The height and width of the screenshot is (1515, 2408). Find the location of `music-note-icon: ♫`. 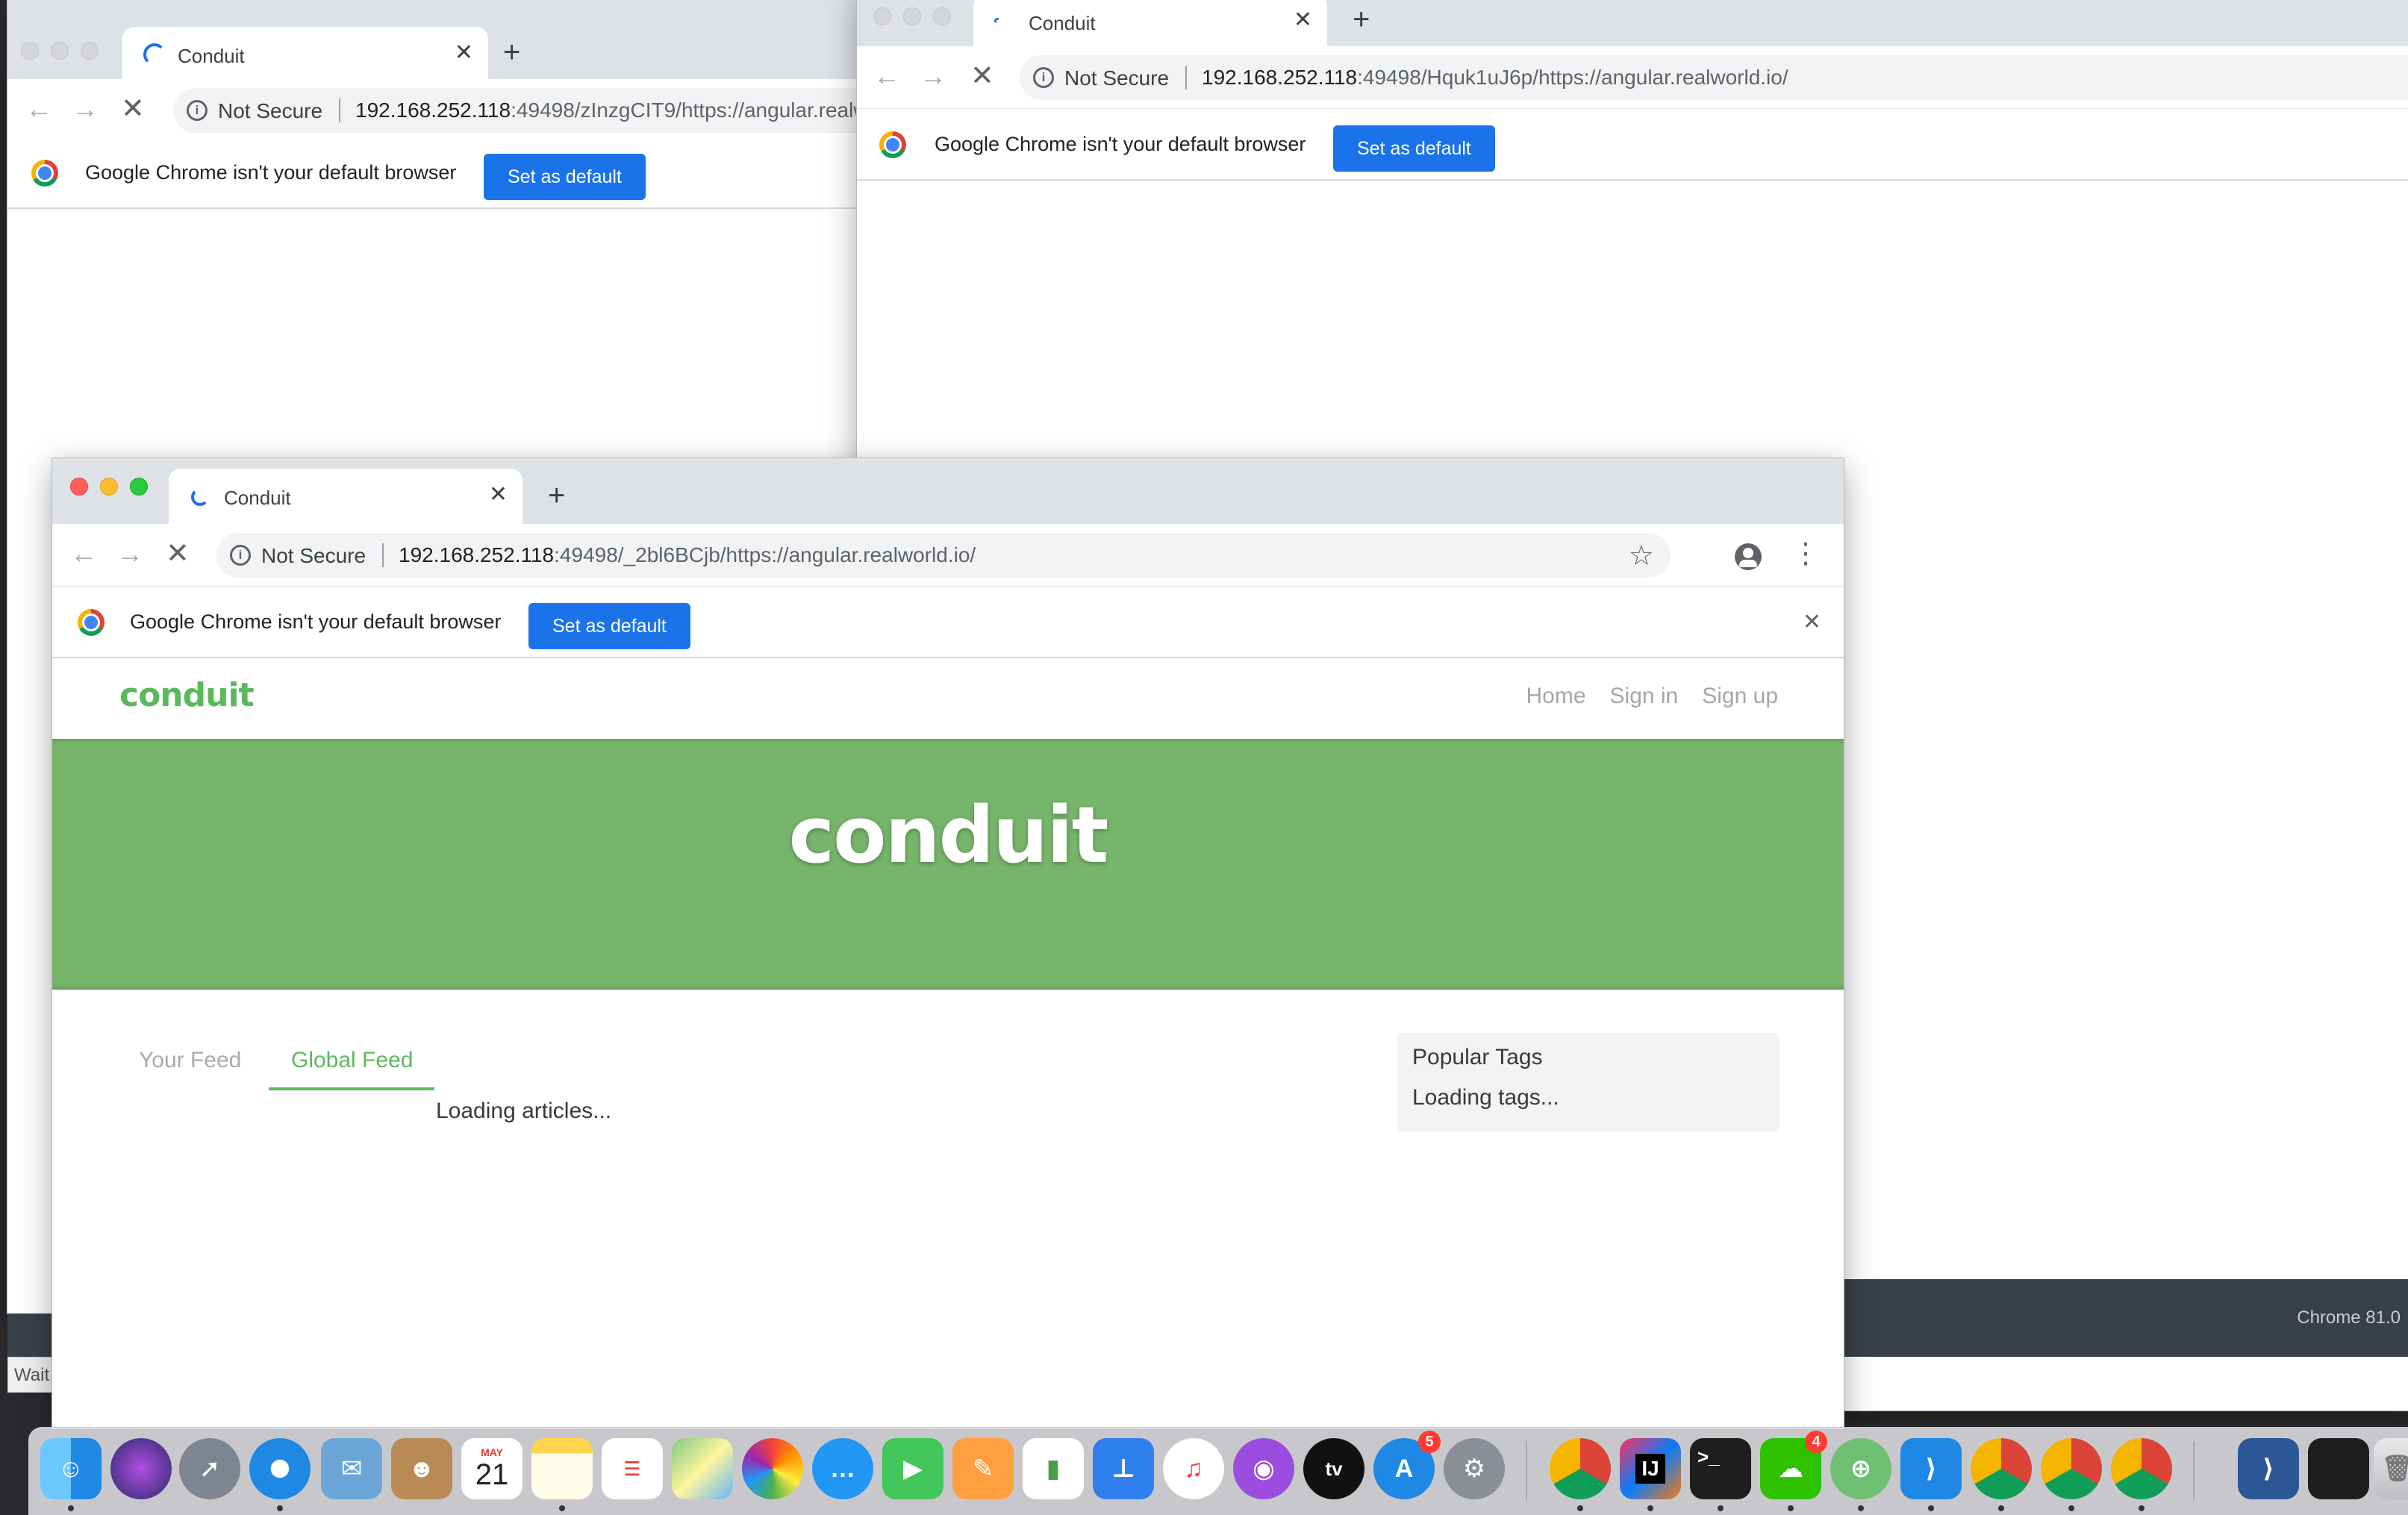

music-note-icon: ♫ is located at coordinates (1193, 1468).